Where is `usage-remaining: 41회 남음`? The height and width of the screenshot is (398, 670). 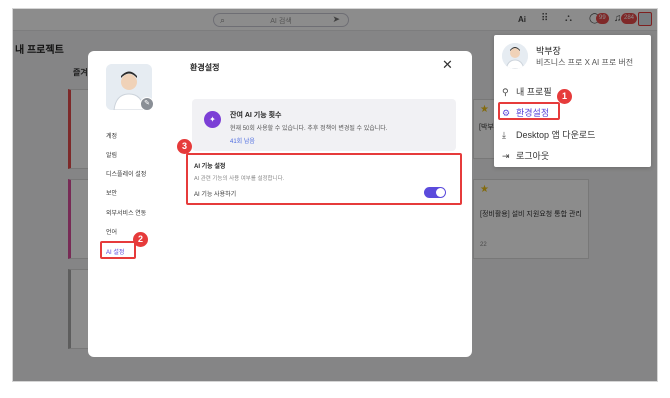 usage-remaining: 41회 남음 is located at coordinates (242, 142).